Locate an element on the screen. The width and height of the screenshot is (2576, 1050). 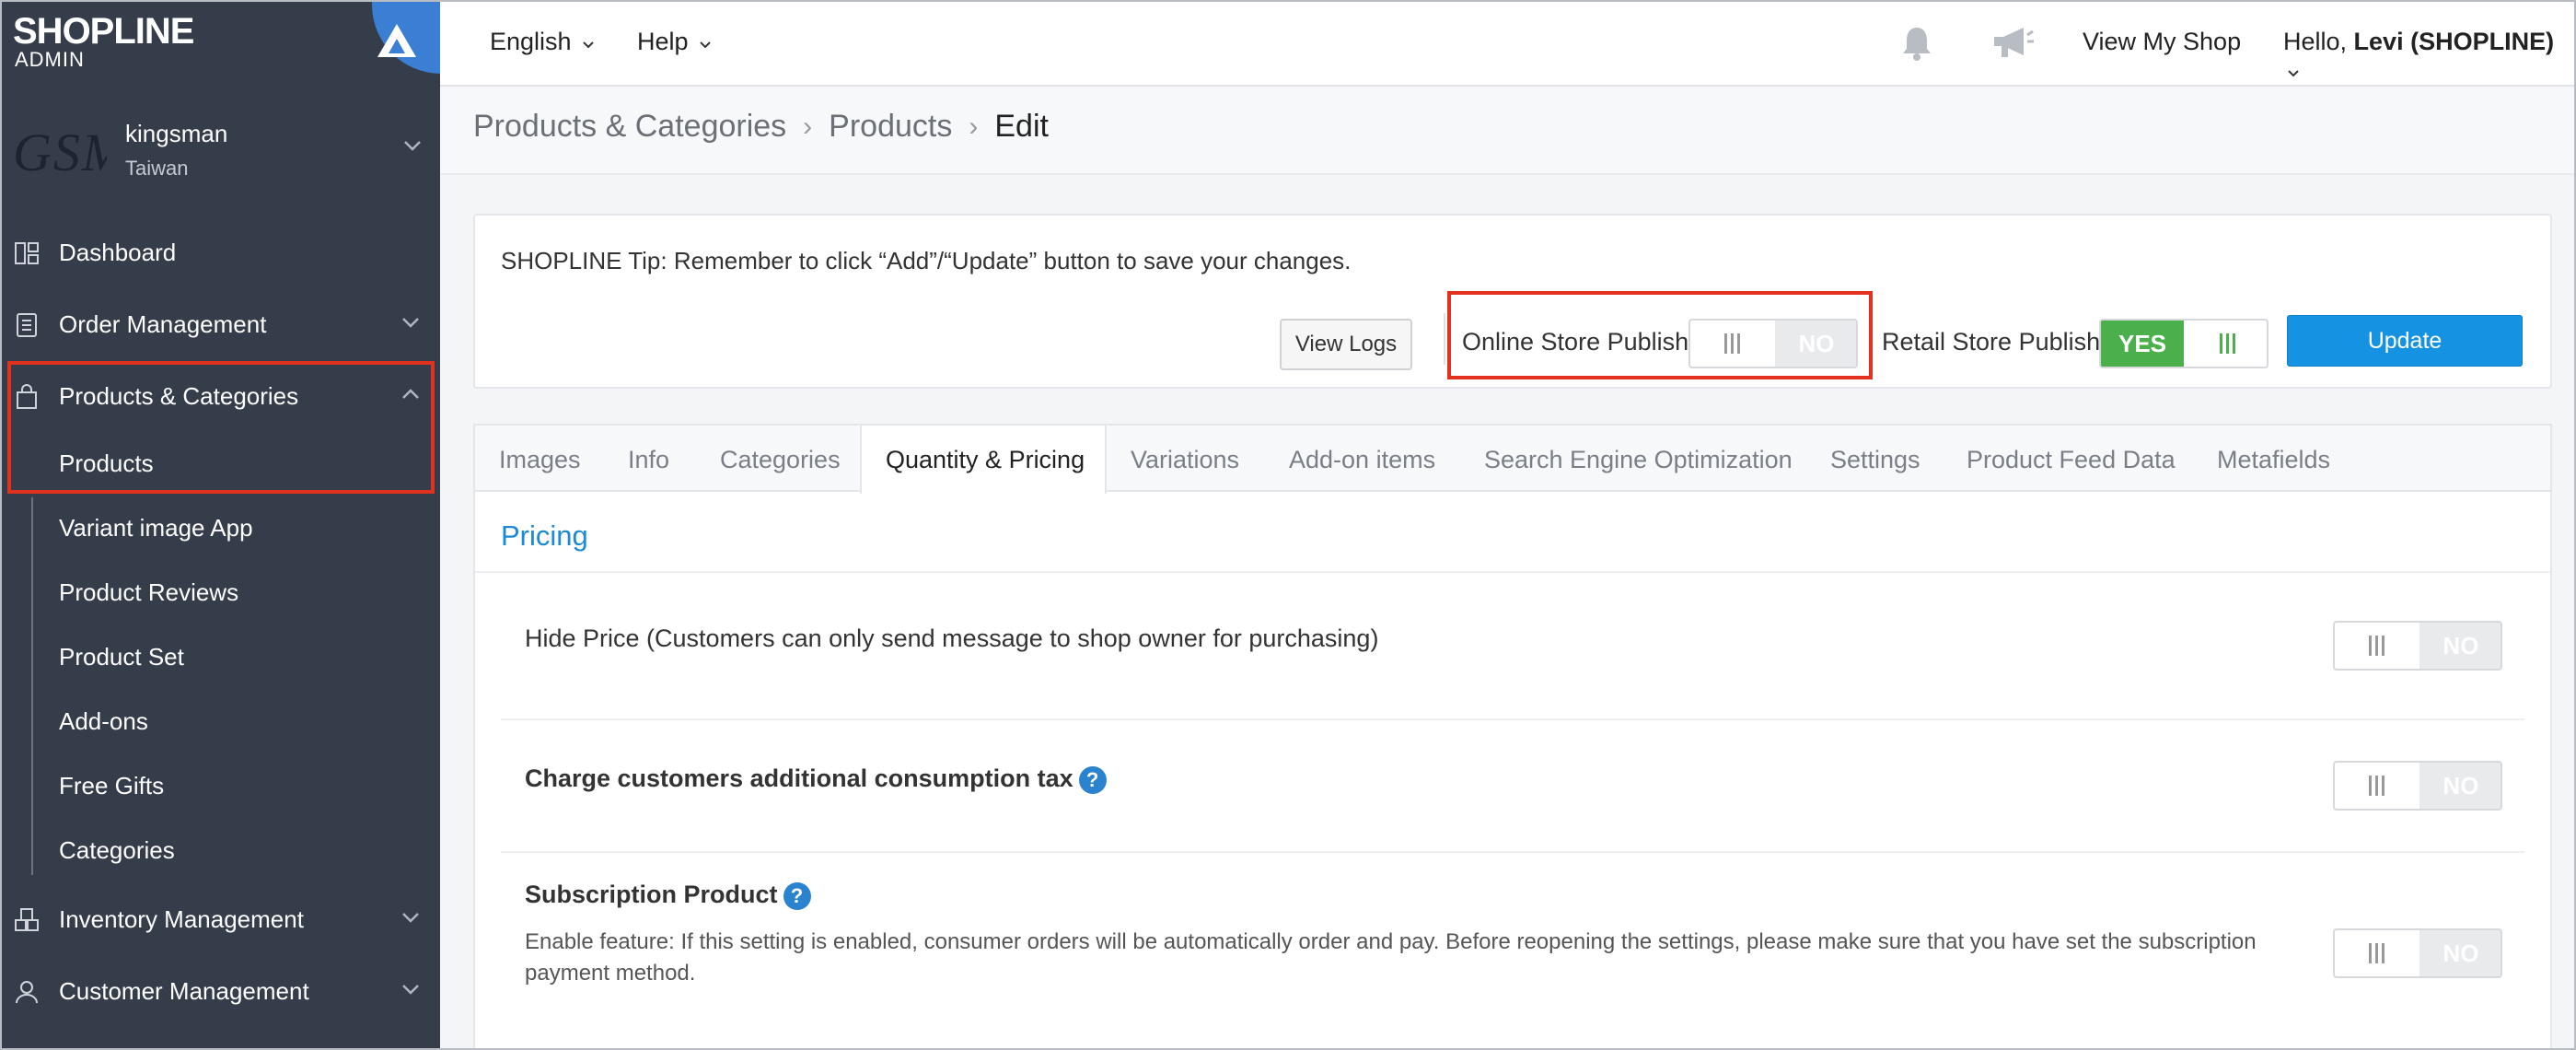
sidebar-sub-product-set: Product Set is located at coordinates (121, 657).